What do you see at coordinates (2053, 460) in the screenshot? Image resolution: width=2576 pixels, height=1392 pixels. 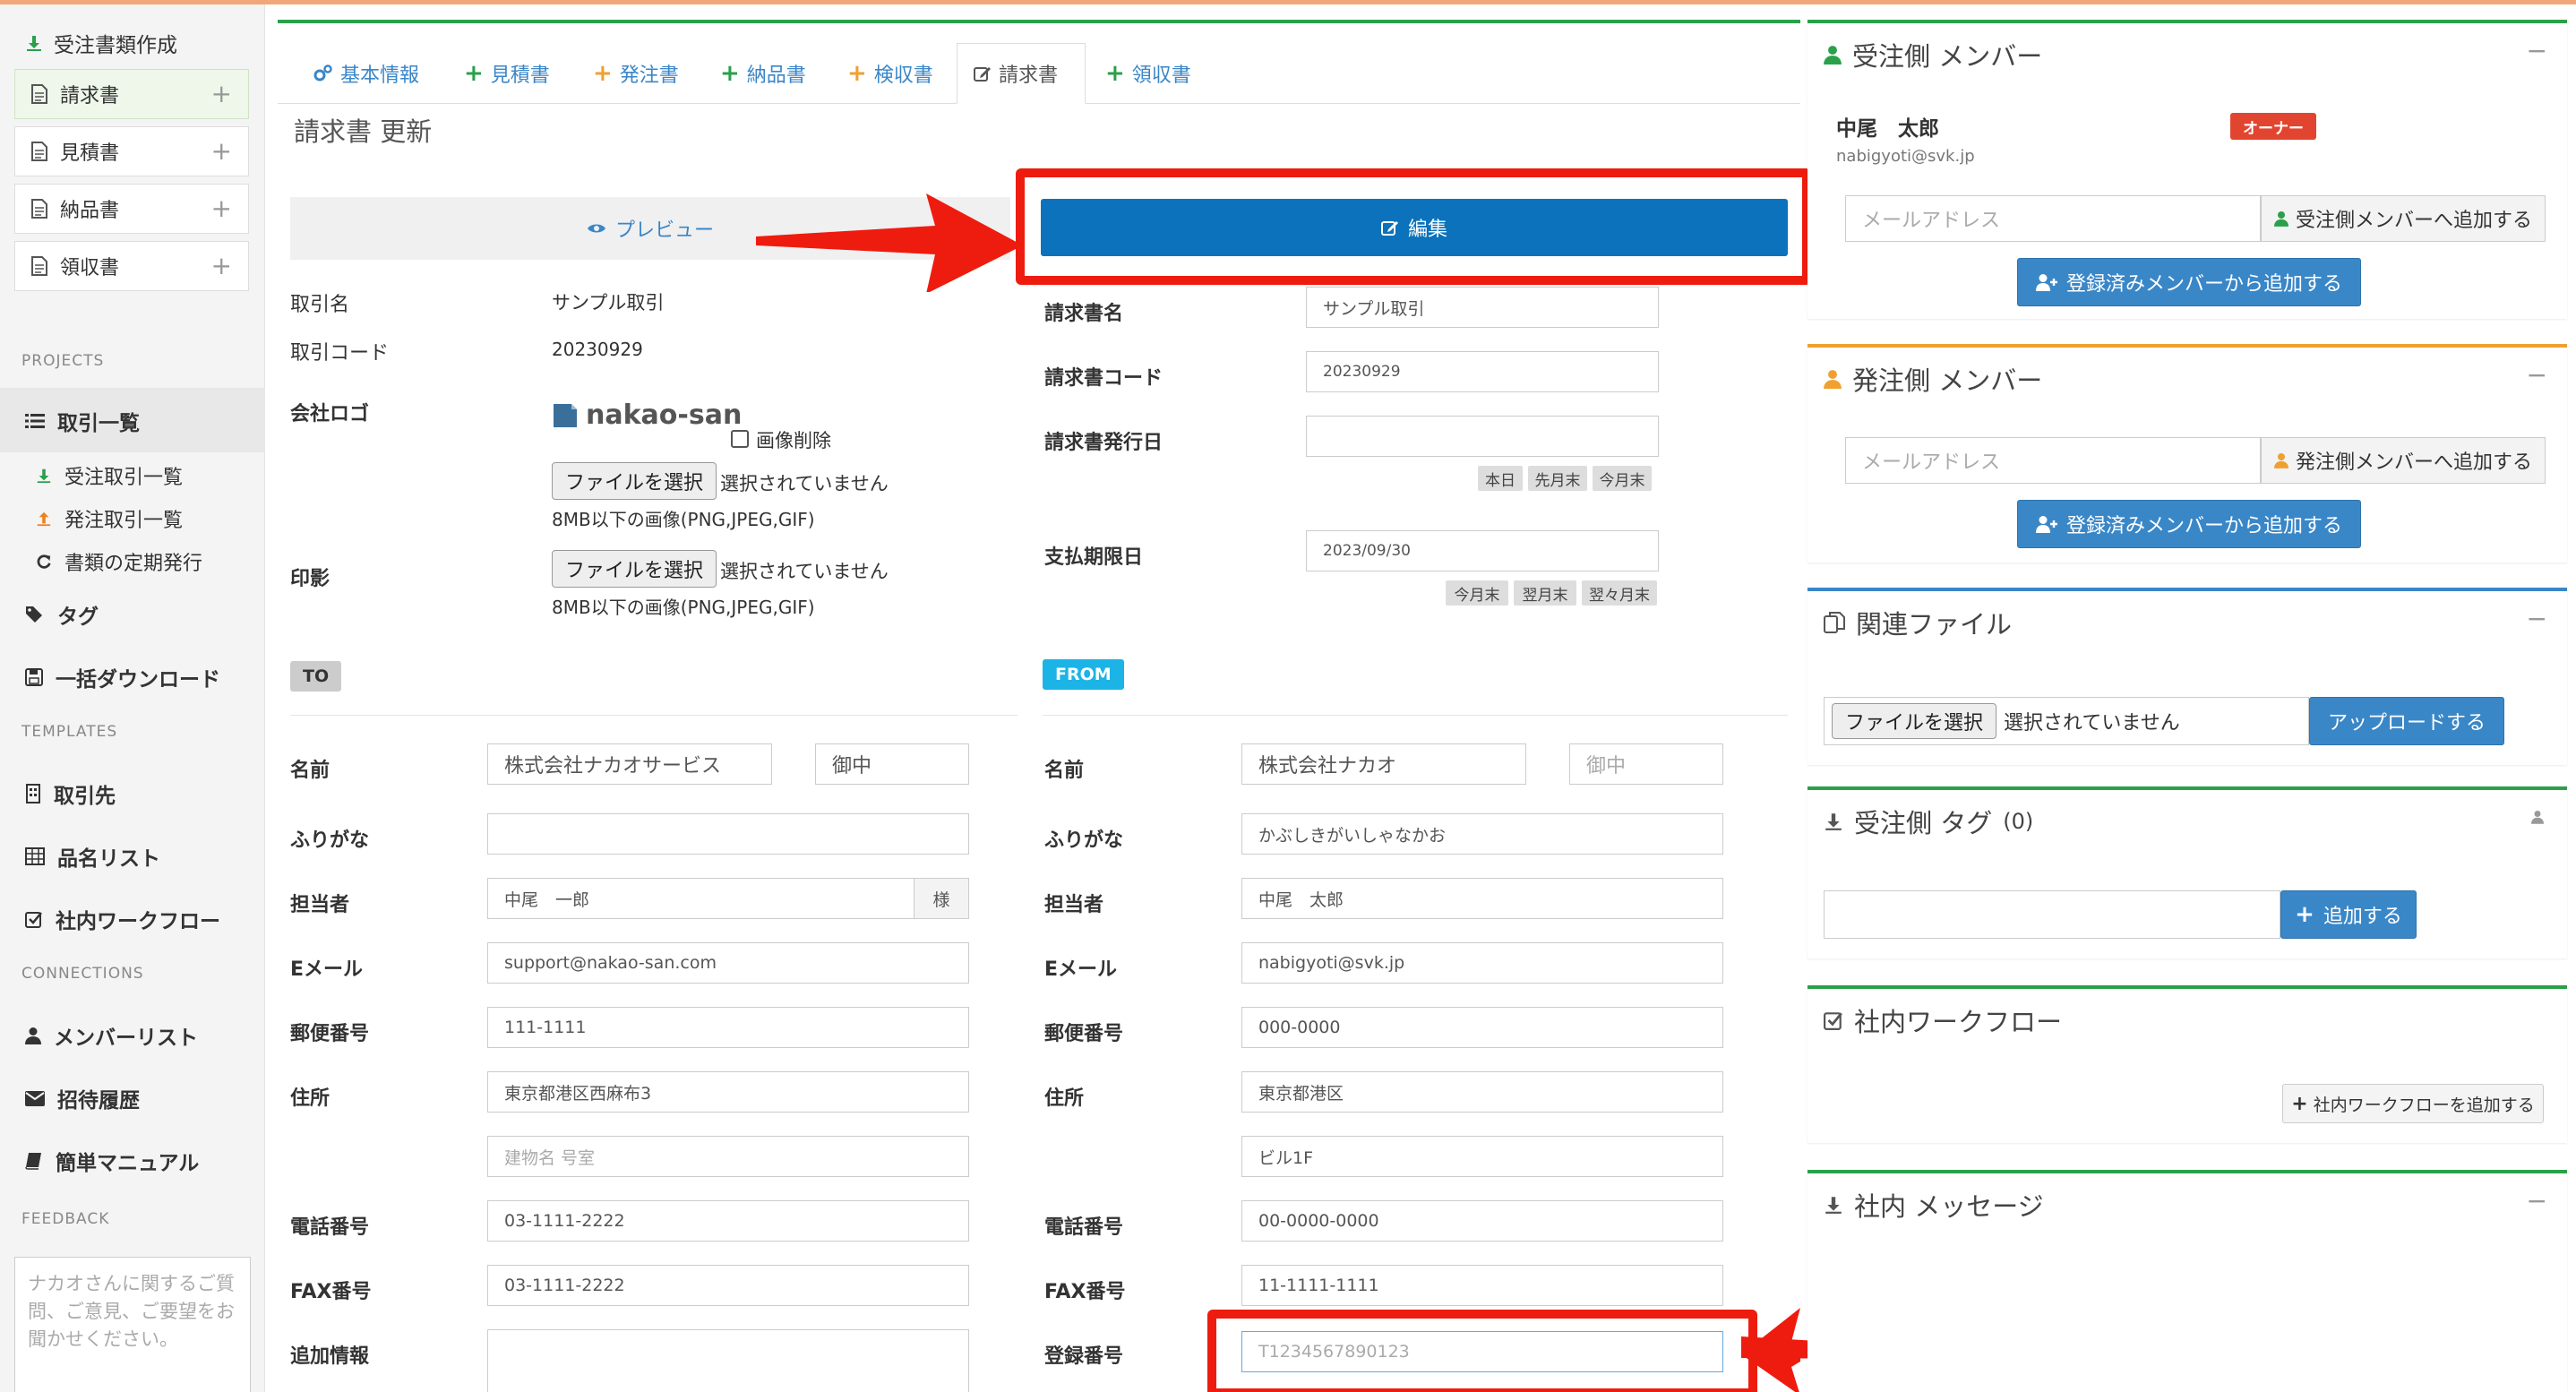 I see `orderer-email-input: メールアドレス` at bounding box center [2053, 460].